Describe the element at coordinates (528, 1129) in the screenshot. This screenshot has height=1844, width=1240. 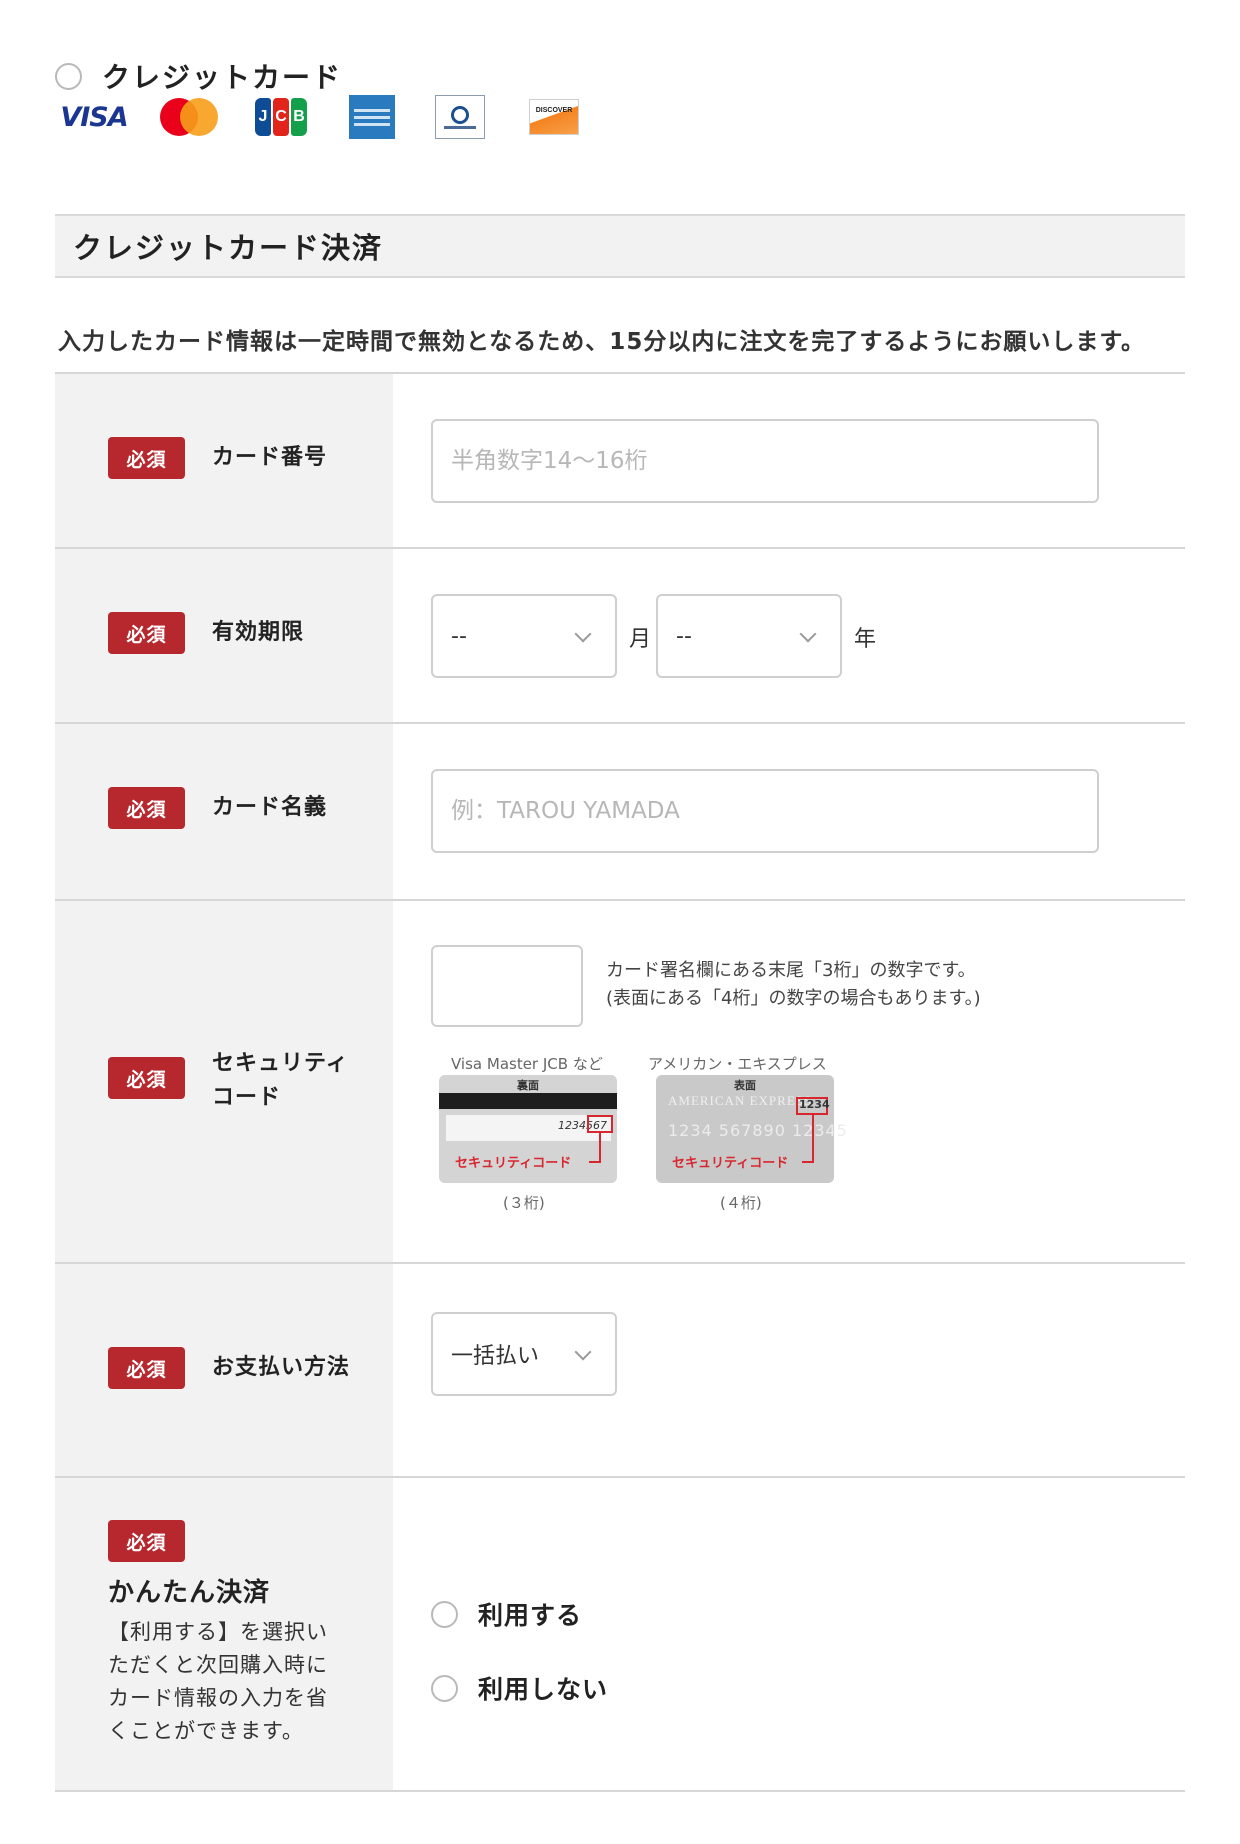
I see `card-back-illustration: 裏面 1234567 セキュリティコード` at that location.